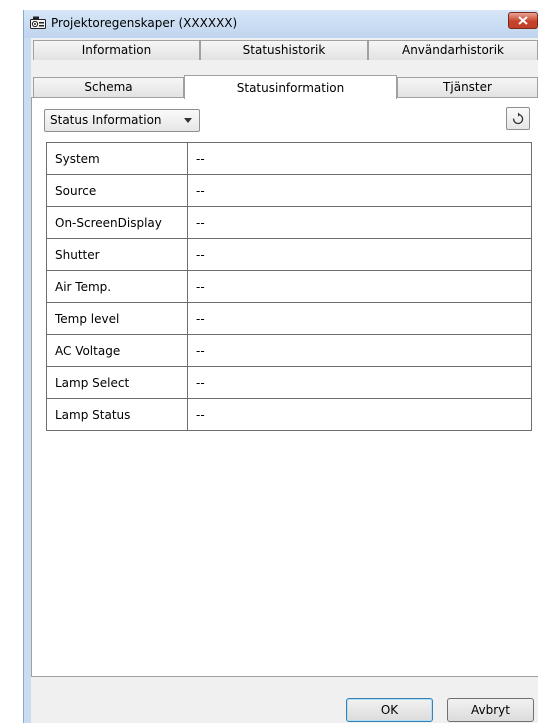 Image resolution: width=538 pixels, height=723 pixels. I want to click on status-label: Lamp Select, so click(117, 382).